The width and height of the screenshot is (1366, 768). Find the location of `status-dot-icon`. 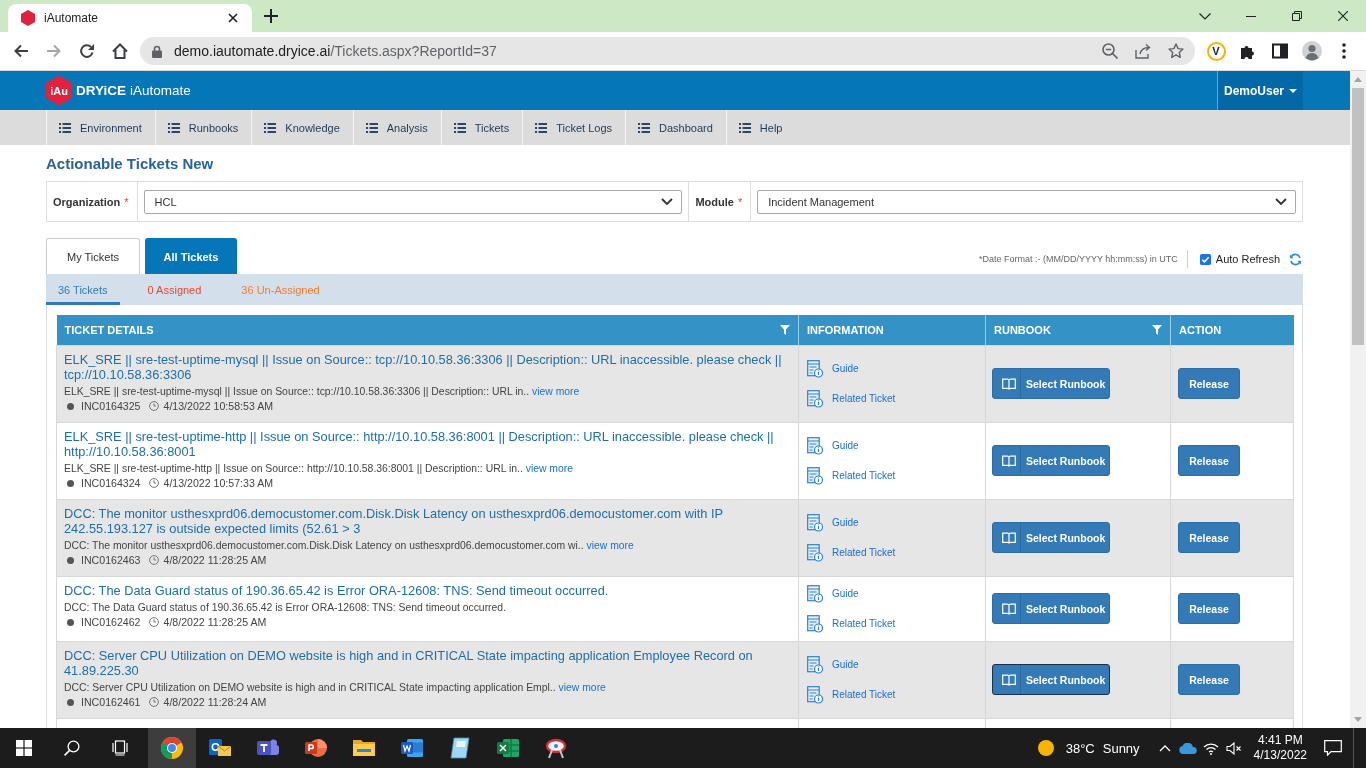

status-dot-icon is located at coordinates (70, 702).